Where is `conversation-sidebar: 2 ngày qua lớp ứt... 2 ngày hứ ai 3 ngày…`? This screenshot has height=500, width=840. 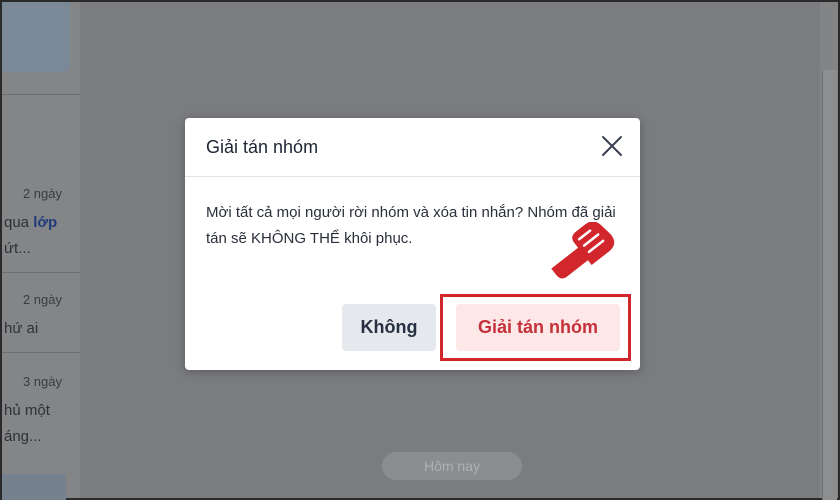 conversation-sidebar: 2 ngày qua lớp ứt... 2 ngày hứ ai 3 ngày… is located at coordinates (41, 251).